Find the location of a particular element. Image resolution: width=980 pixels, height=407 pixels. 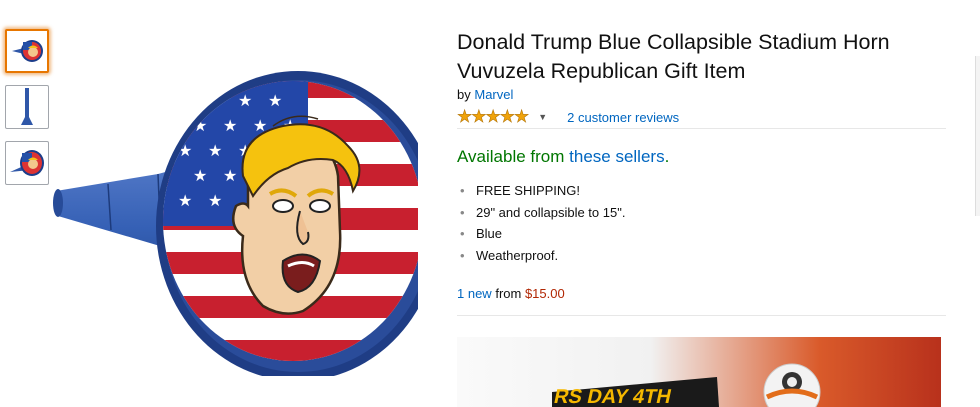

offers-from: from is located at coordinates (508, 293).